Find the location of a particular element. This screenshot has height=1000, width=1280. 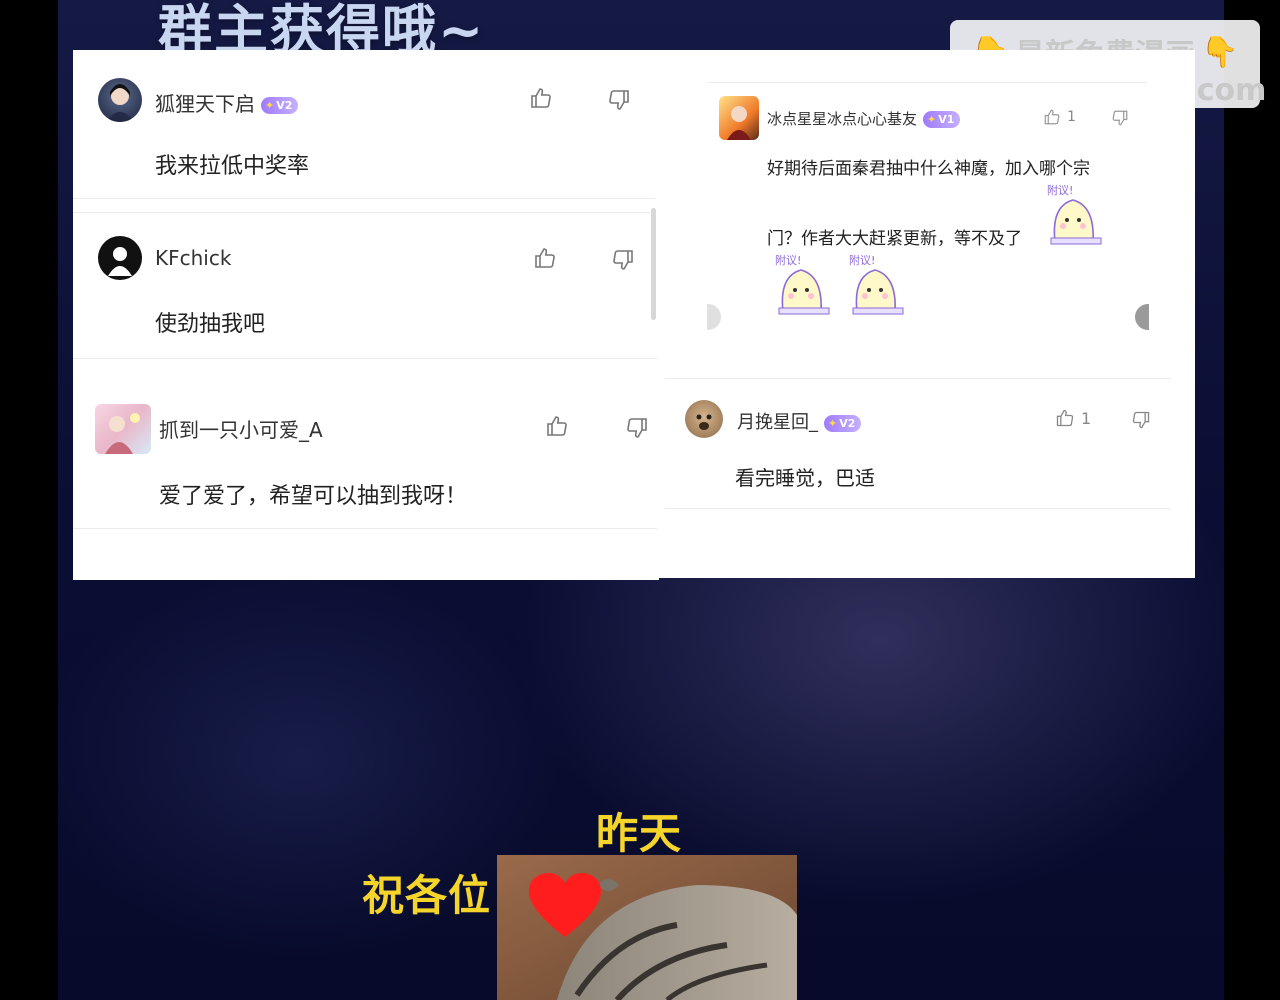

right-frame-bar is located at coordinates (1252, 500).